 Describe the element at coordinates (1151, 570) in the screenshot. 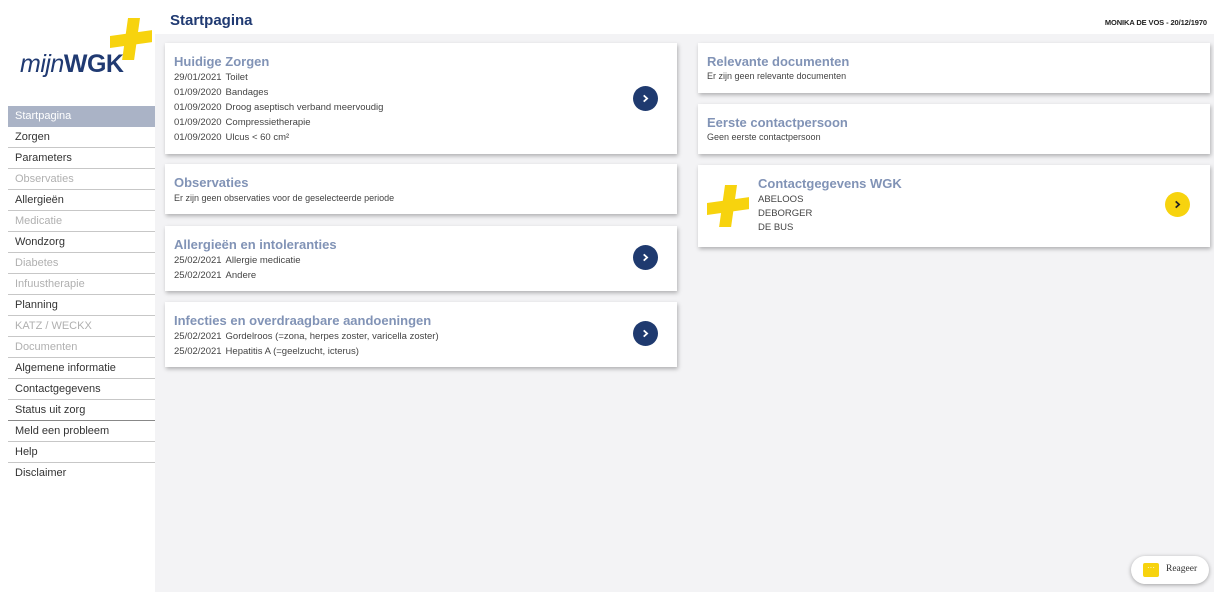

I see `chat-icon: ···` at that location.